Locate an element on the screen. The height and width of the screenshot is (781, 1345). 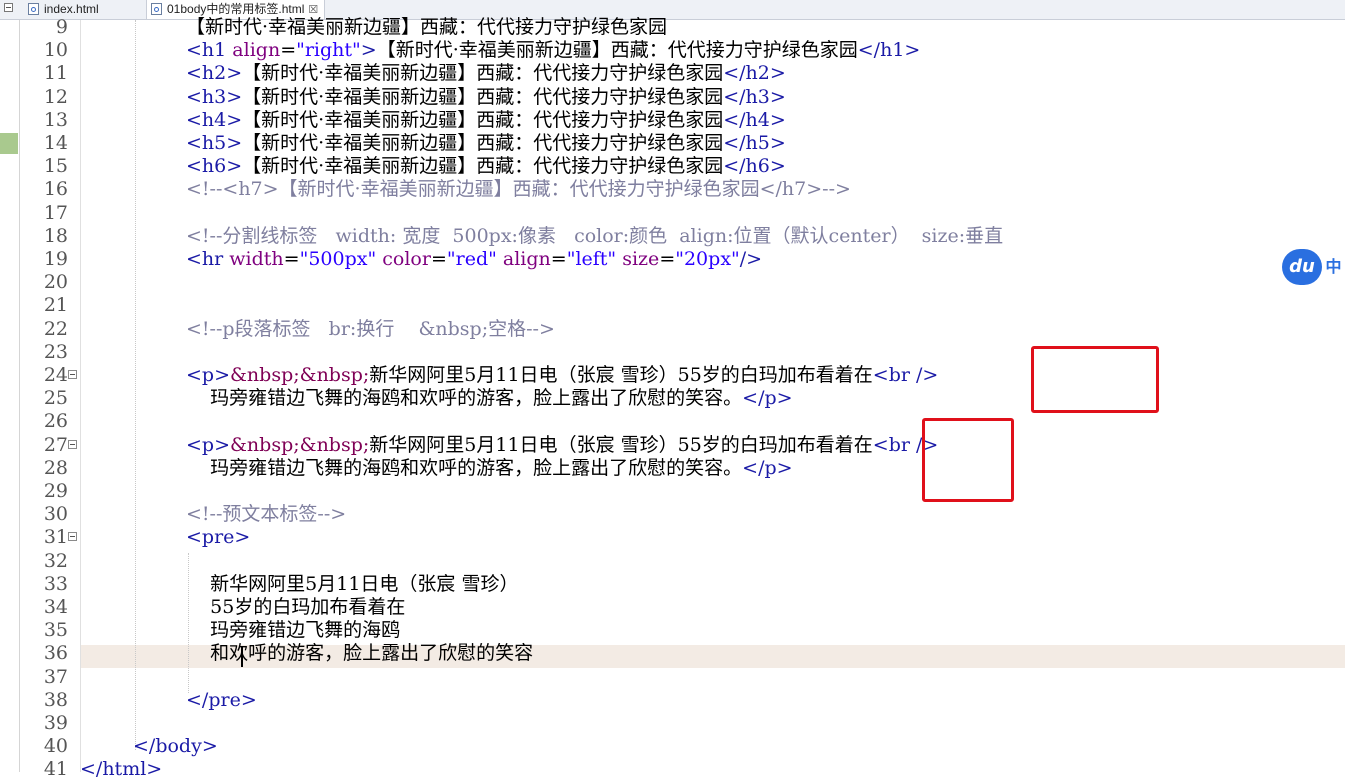
code-line: 13 <h4>【新时代·幸福美丽新边疆】西藏：代代接力守护绿色家园</h4> is located at coordinates (672, 120).